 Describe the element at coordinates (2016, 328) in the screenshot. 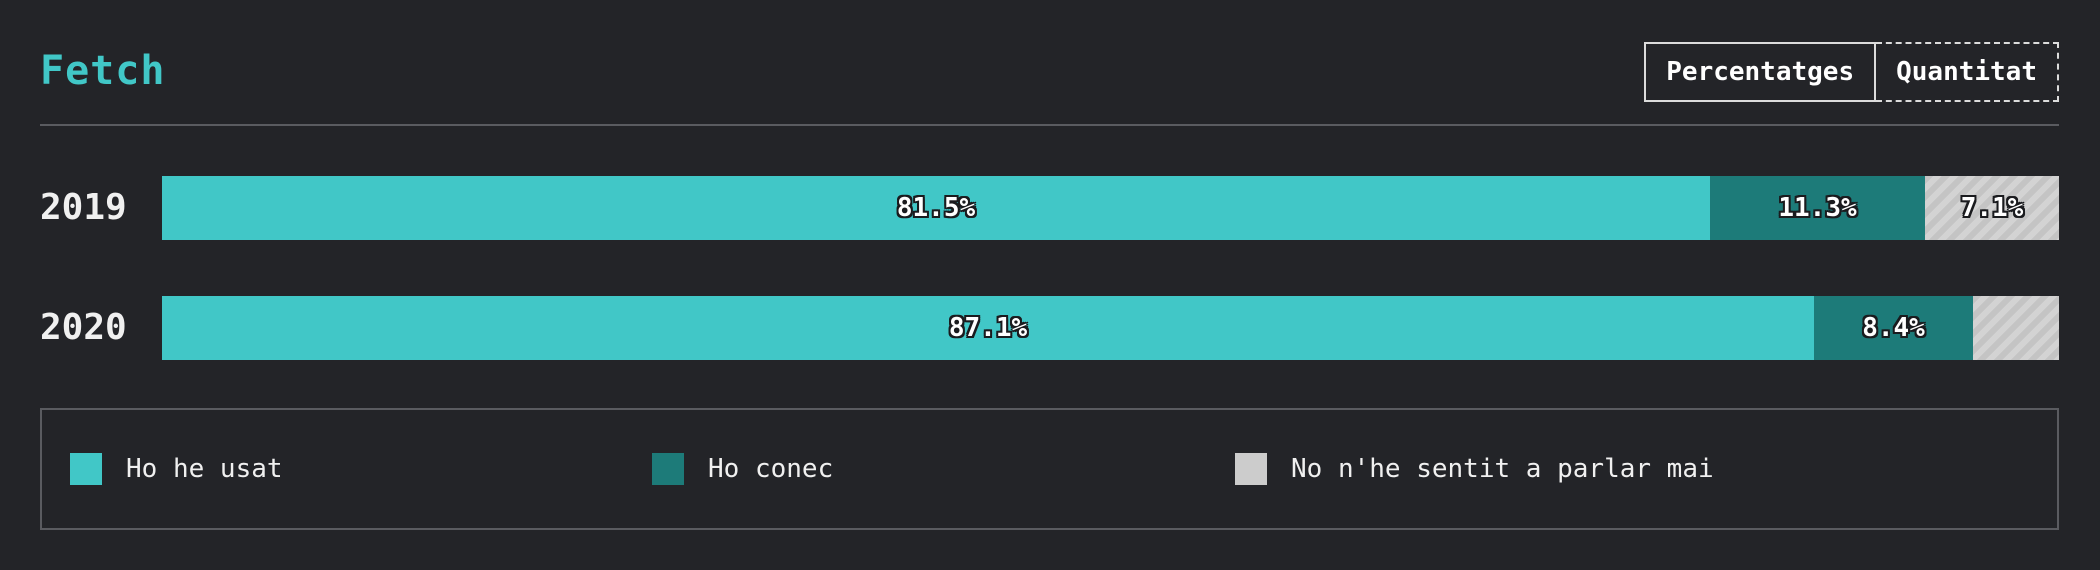

I see `bar-segment-never-heard-2020` at that location.